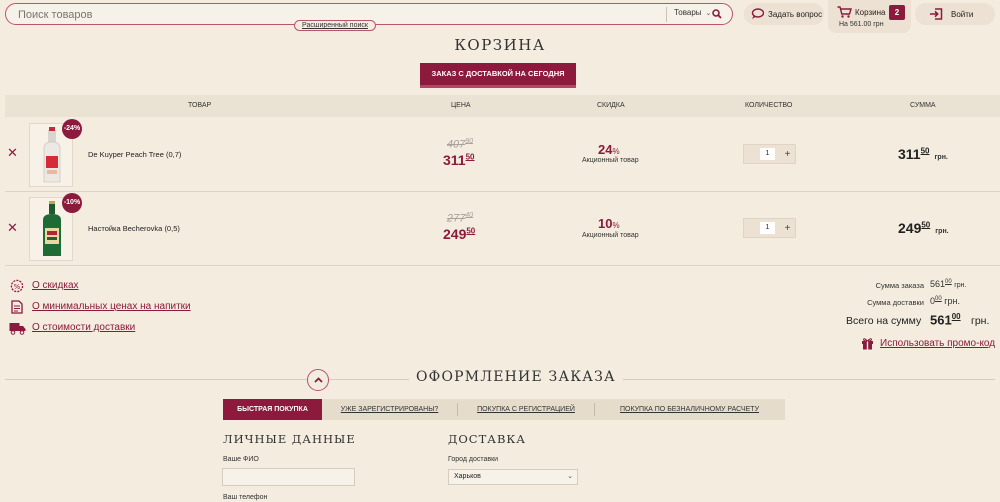 This screenshot has height=502, width=1000. I want to click on grand-total-int: 561, so click(941, 320).